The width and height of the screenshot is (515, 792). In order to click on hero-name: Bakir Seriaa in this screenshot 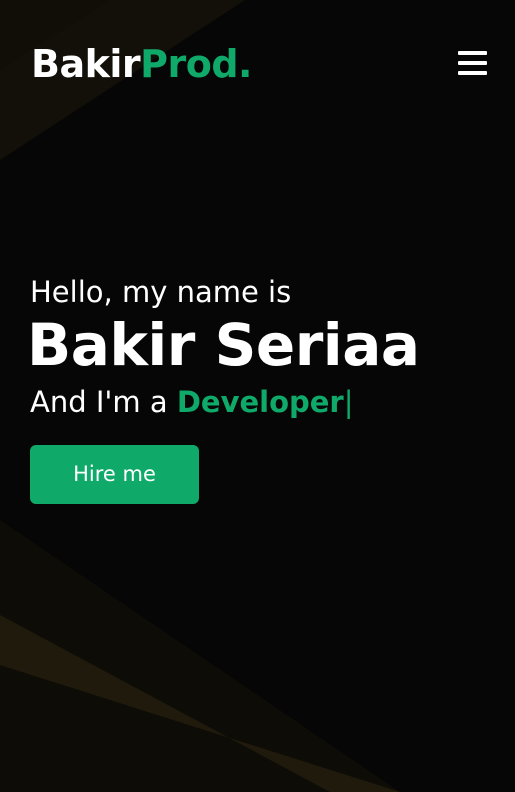, I will do `click(223, 345)`.